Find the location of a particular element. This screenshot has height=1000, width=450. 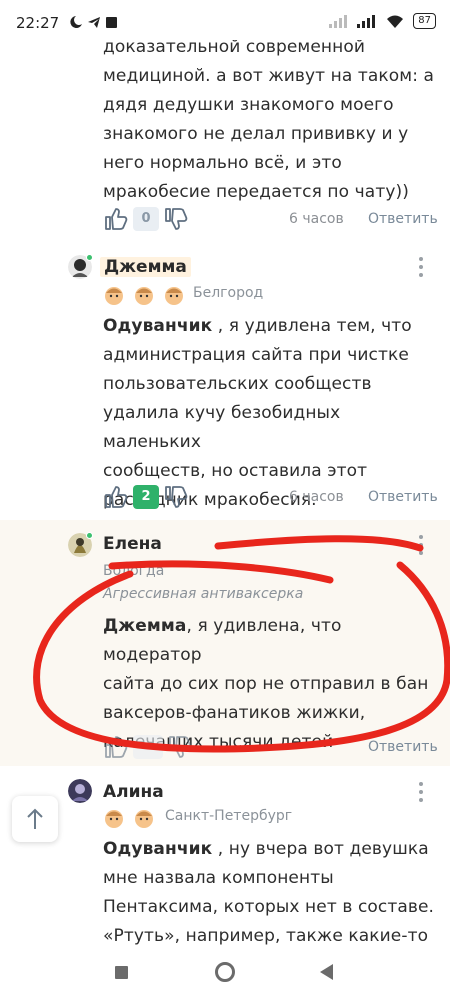

status-time: 22:27 is located at coordinates (38, 23).